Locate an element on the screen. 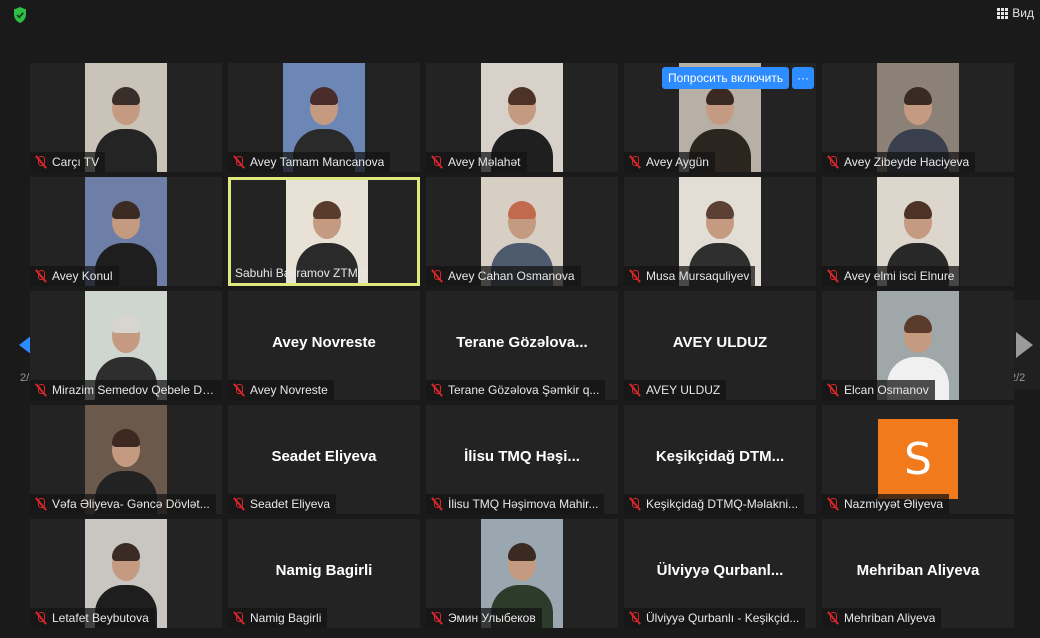 Image resolution: width=1040 pixels, height=638 pixels. participant-tile: Letafet Beybutova is located at coordinates (126, 573).